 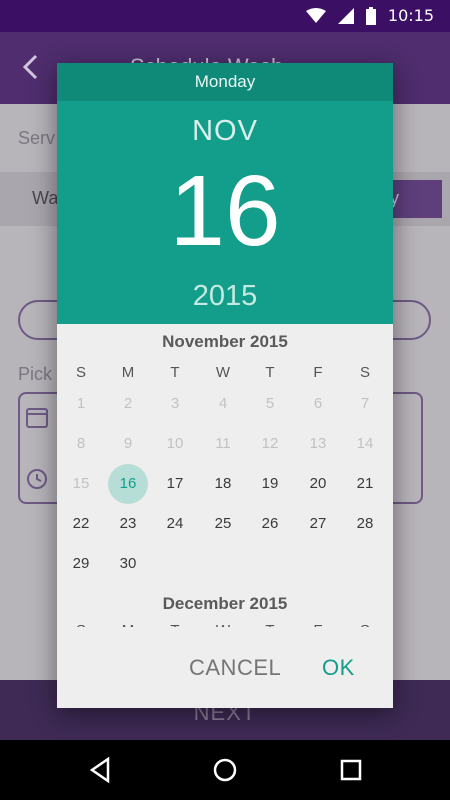 I want to click on calendar-day-number: 10, so click(x=175, y=443).